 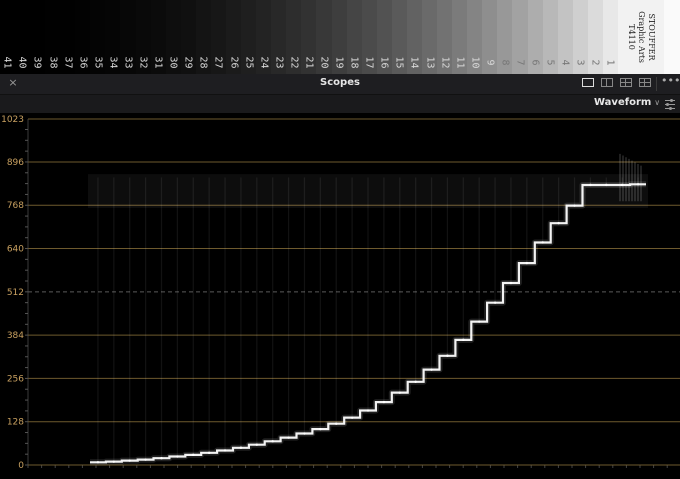 What do you see at coordinates (535, 62) in the screenshot?
I see `step-number: 6` at bounding box center [535, 62].